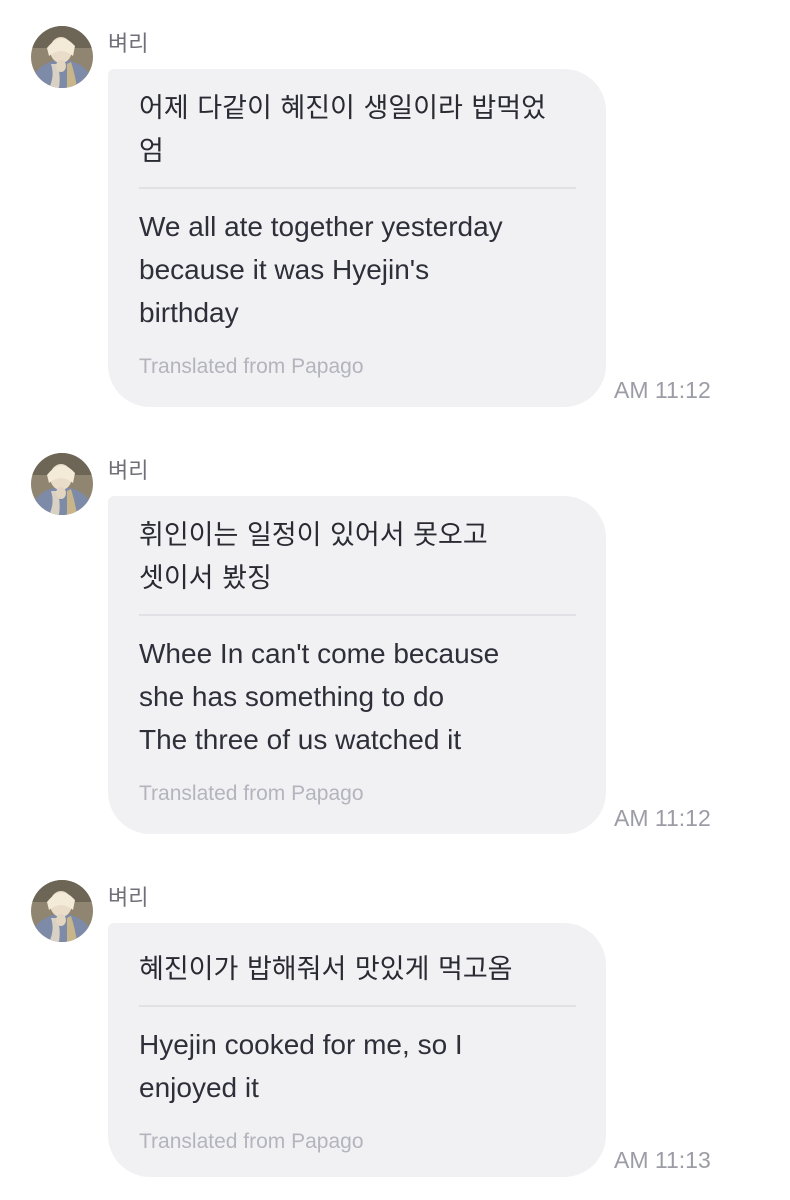 The image size is (790, 1200). Describe the element at coordinates (662, 1160) in the screenshot. I see `message-timestamp: AM 11:13` at that location.